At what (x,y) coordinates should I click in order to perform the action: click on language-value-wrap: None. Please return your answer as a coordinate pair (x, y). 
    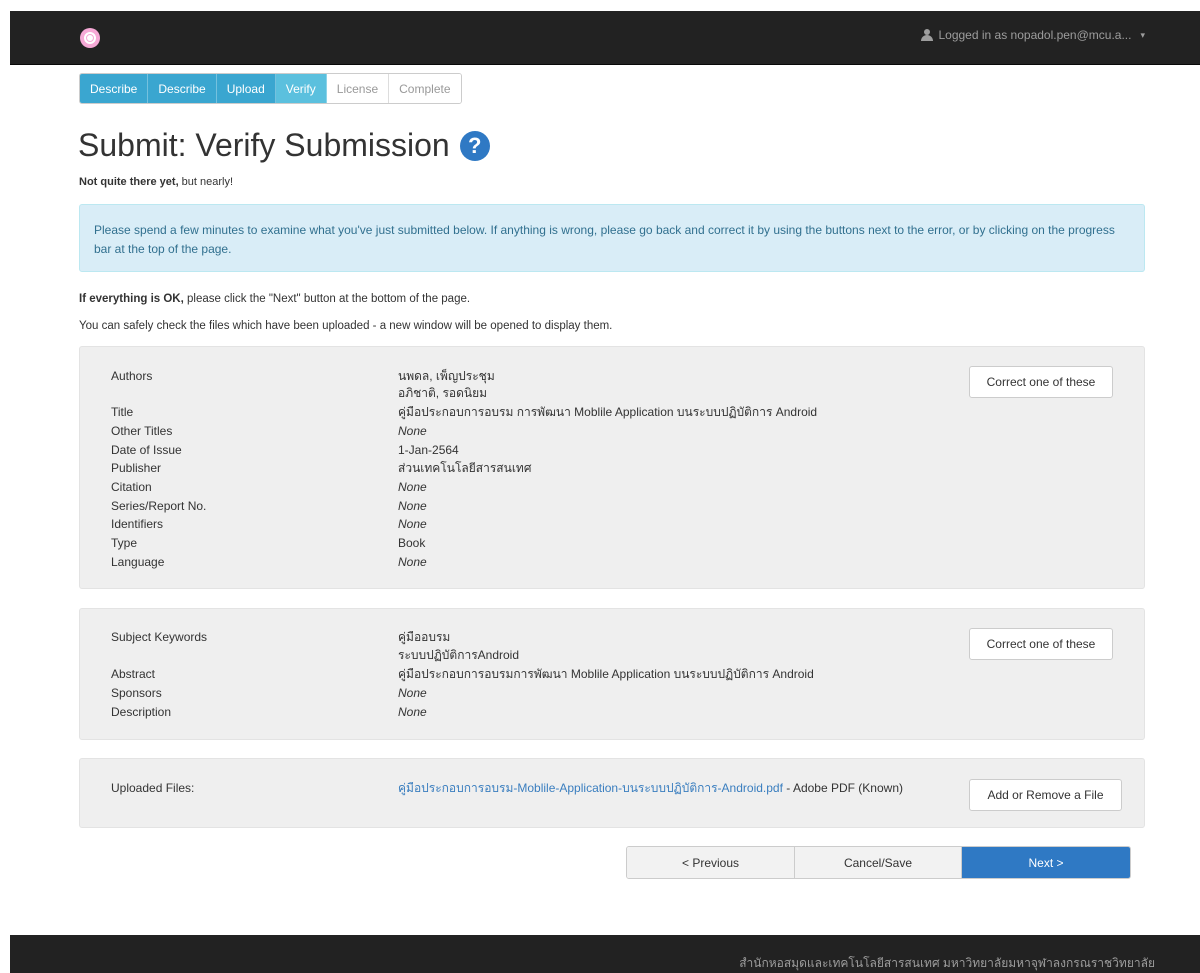
    Looking at the image, I should click on (412, 562).